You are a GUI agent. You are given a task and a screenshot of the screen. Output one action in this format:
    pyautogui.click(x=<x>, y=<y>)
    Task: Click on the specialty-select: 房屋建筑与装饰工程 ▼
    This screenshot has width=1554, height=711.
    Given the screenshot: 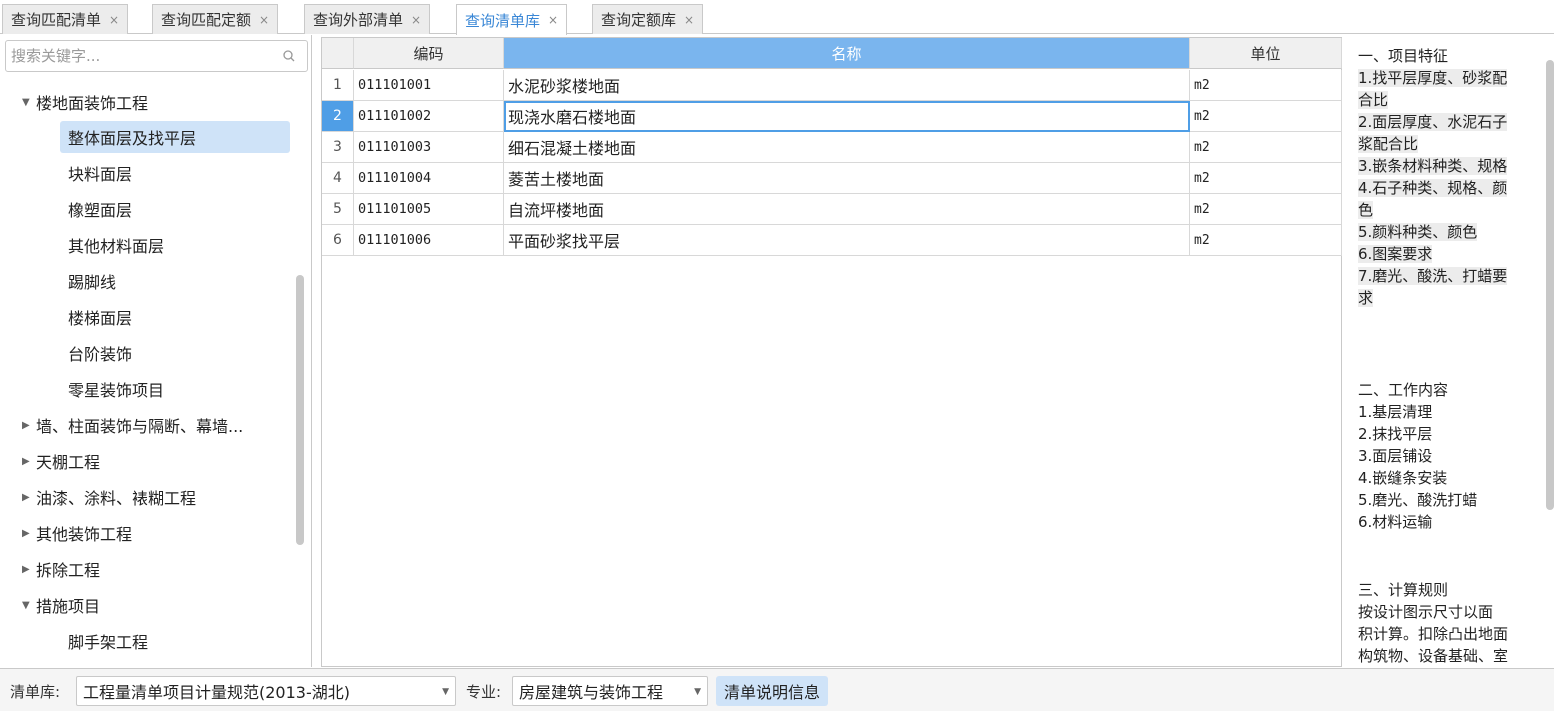 What is the action you would take?
    pyautogui.click(x=610, y=691)
    